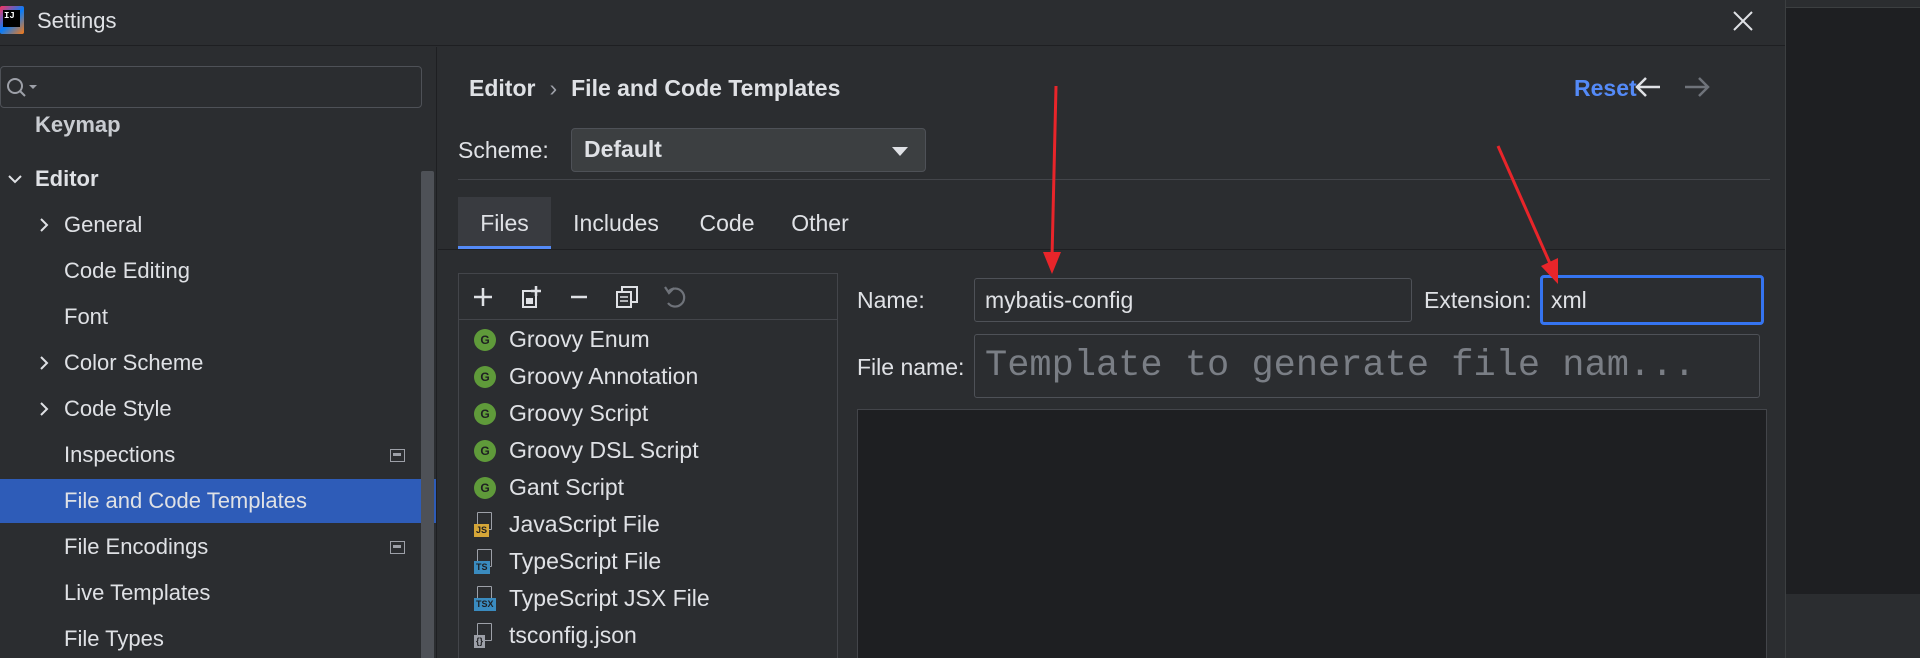 Image resolution: width=1920 pixels, height=658 pixels. What do you see at coordinates (218, 501) in the screenshot?
I see `sidebar-item-file-and-code-templates: File and Code Templates` at bounding box center [218, 501].